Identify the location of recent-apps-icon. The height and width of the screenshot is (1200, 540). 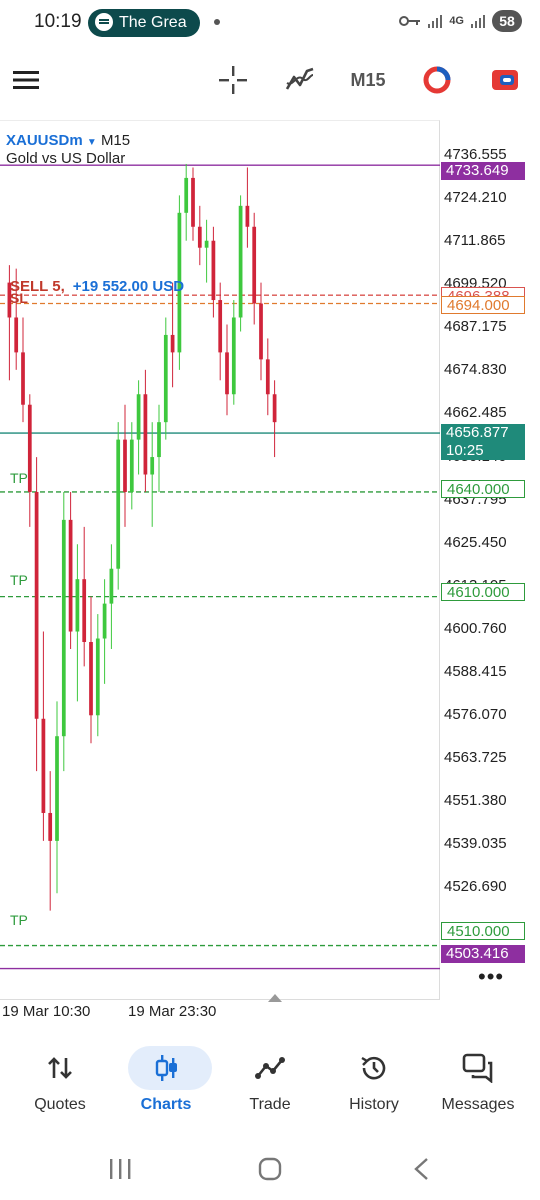
(120, 1169).